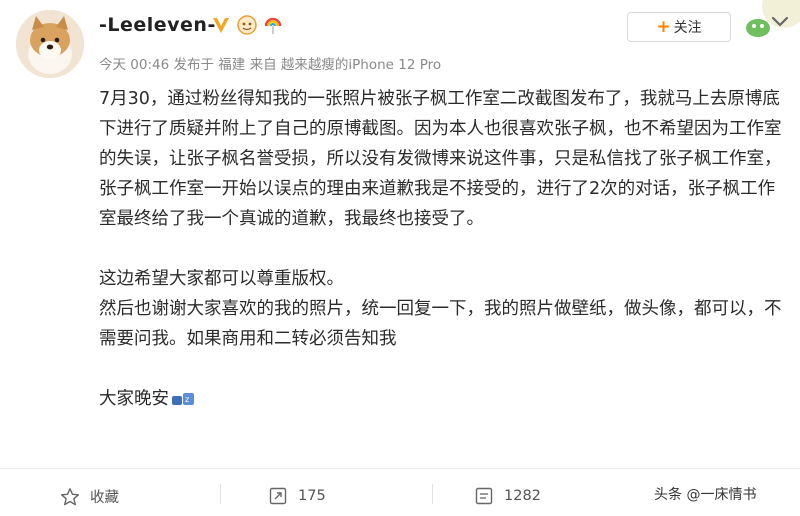 This screenshot has height=516, width=800. I want to click on post-meta: 今天 00:46 发布于 福建 来自 越来越瘦的iPhone 12 Pro, so click(270, 63).